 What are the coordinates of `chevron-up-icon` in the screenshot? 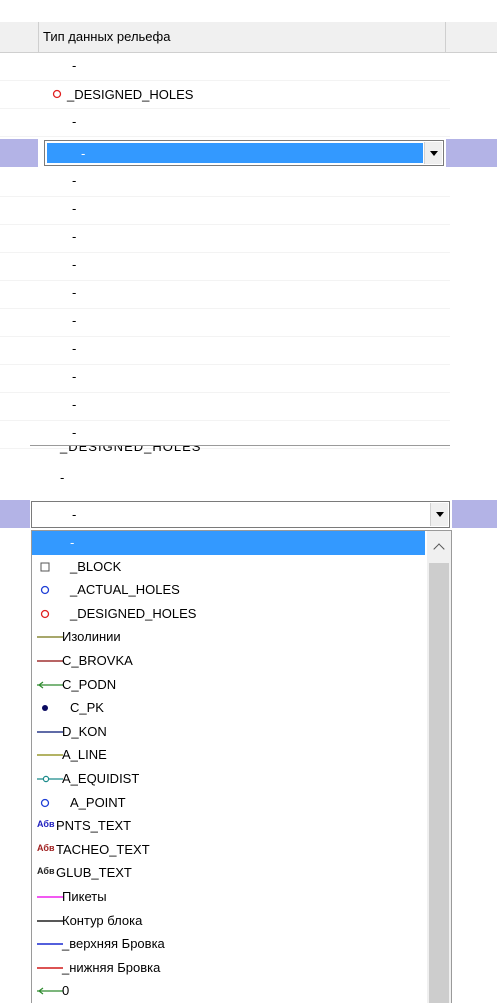 It's located at (439, 549).